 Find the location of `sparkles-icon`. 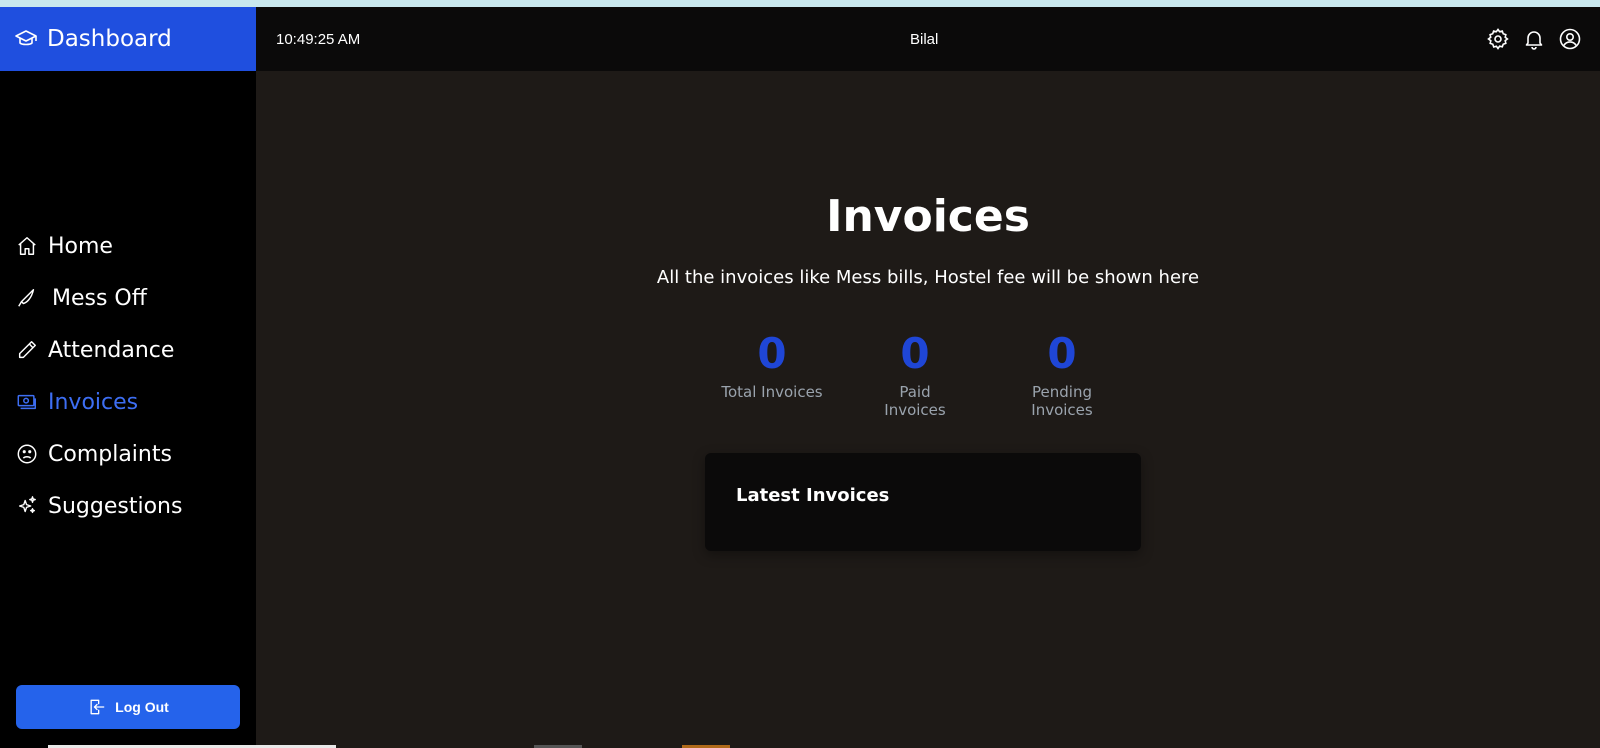

sparkles-icon is located at coordinates (27, 506).